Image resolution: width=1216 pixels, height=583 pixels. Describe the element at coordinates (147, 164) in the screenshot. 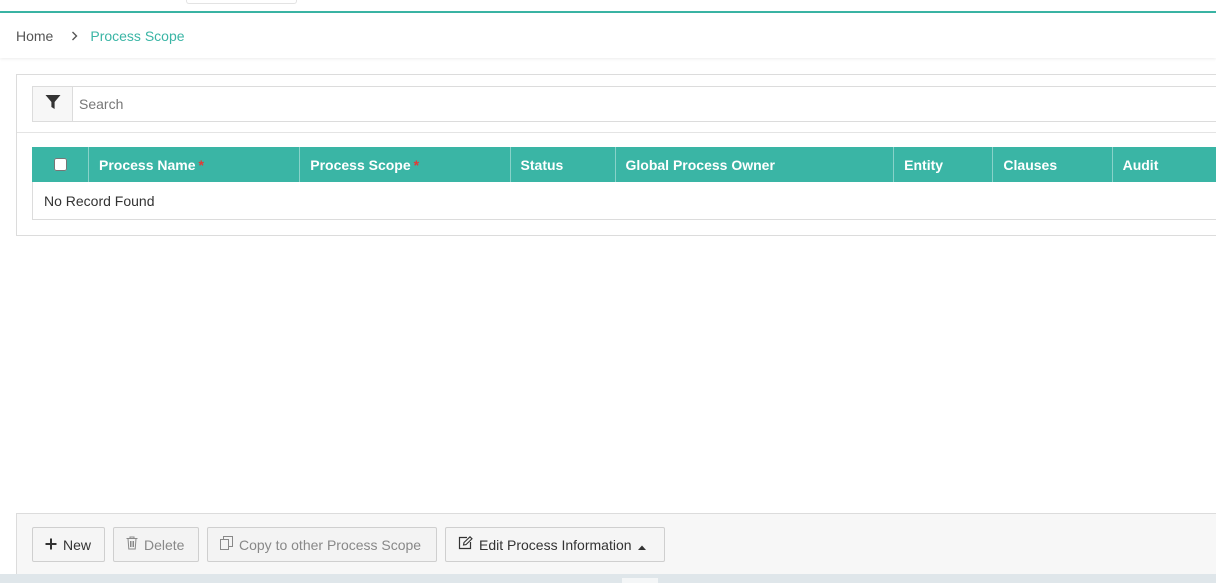

I see `column-header-label: Process Name` at that location.